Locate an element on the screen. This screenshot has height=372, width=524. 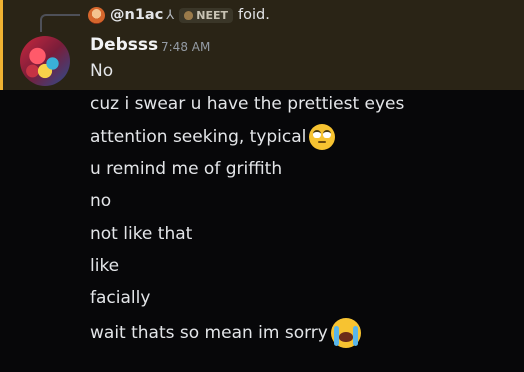
message-text: wait thats so mean im sorry is located at coordinates (209, 333).